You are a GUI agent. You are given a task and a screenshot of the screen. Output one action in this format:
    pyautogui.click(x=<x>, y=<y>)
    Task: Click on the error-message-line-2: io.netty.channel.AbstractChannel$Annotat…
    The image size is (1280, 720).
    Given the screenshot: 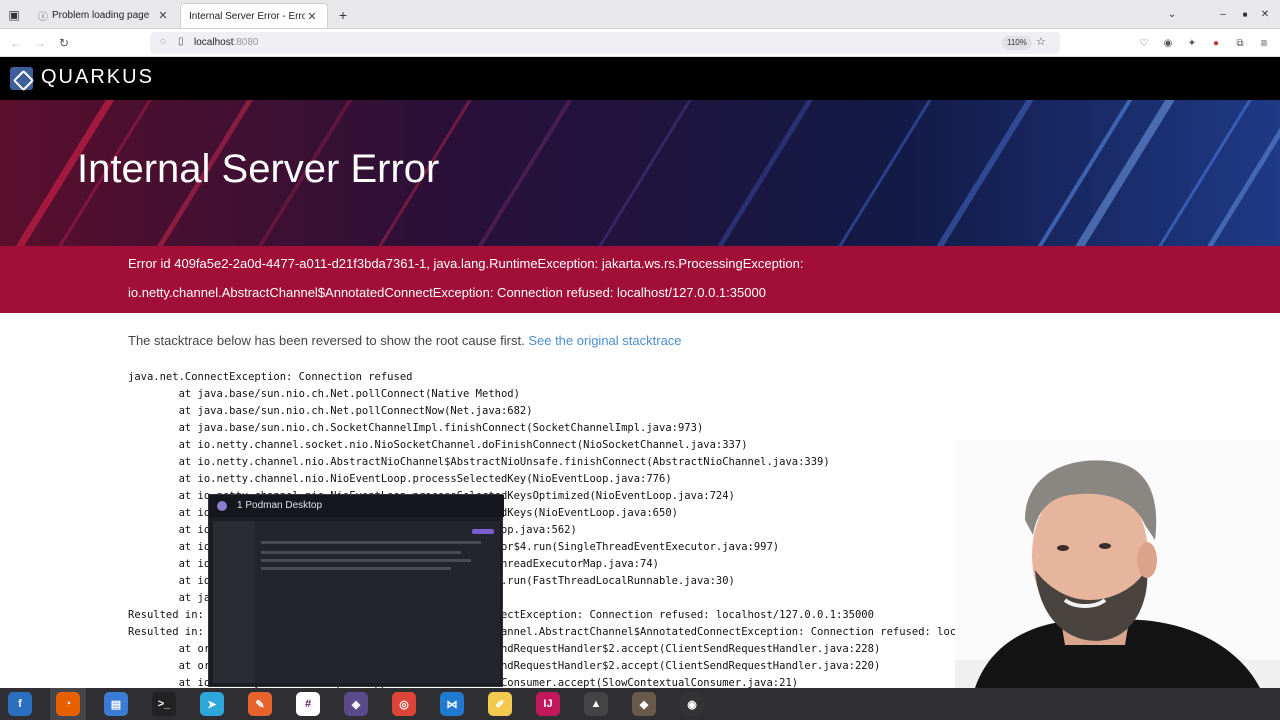 What is the action you would take?
    pyautogui.click(x=447, y=292)
    